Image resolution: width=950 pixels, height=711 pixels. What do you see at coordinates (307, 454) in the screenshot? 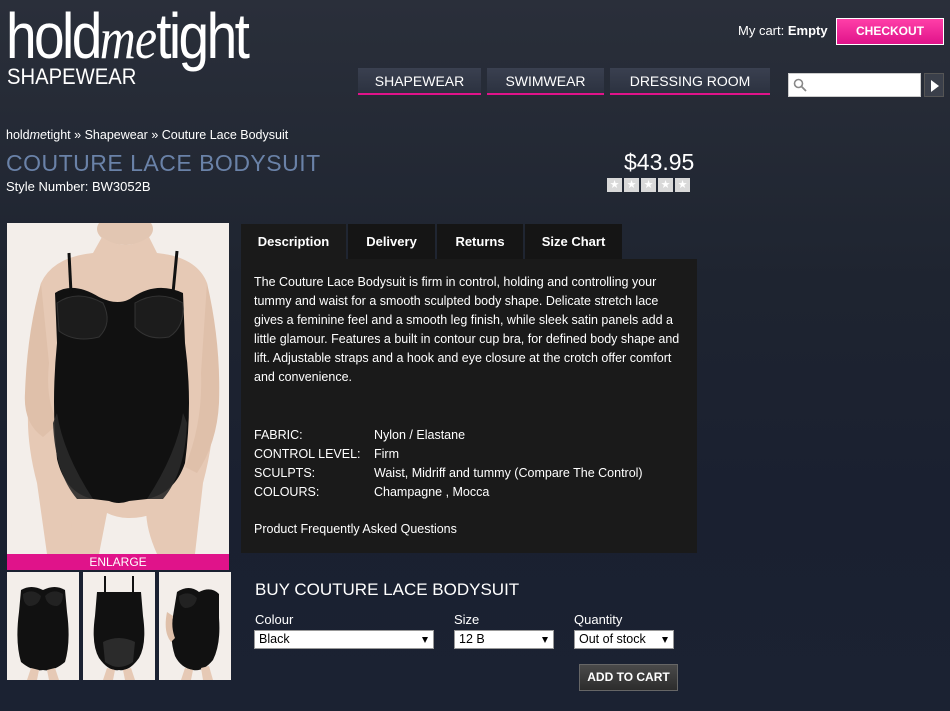
I see `spec-label: CONTROL LEVEL:` at bounding box center [307, 454].